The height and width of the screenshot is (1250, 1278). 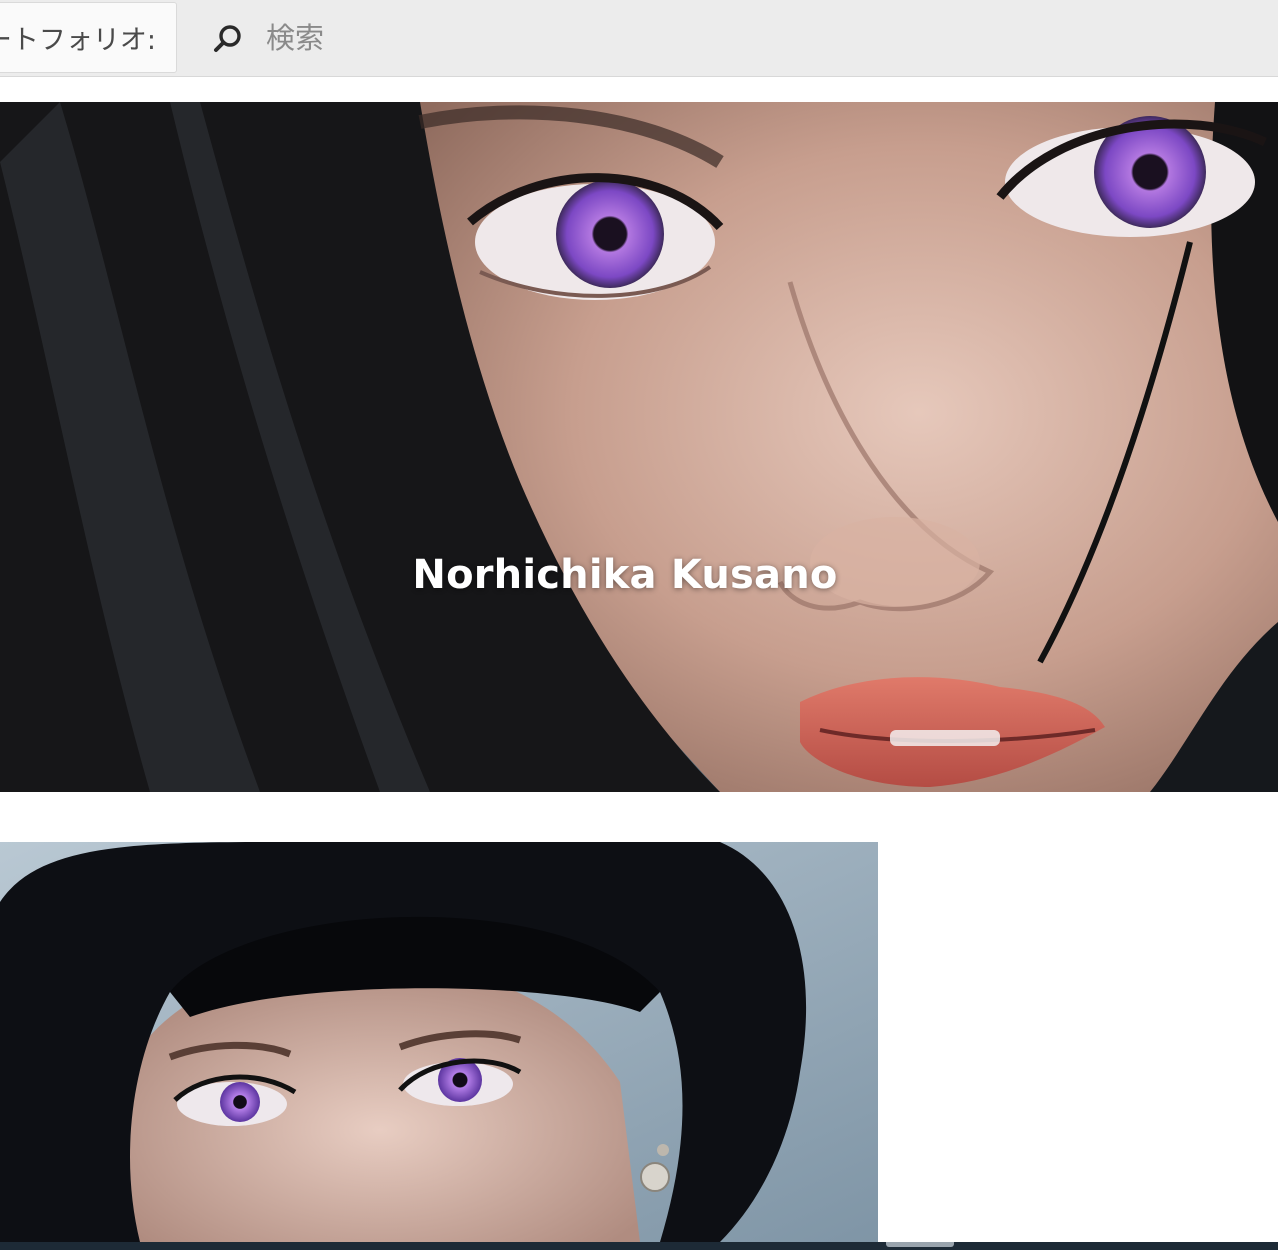 What do you see at coordinates (639, 1246) in the screenshot?
I see `bottom-dock-strip` at bounding box center [639, 1246].